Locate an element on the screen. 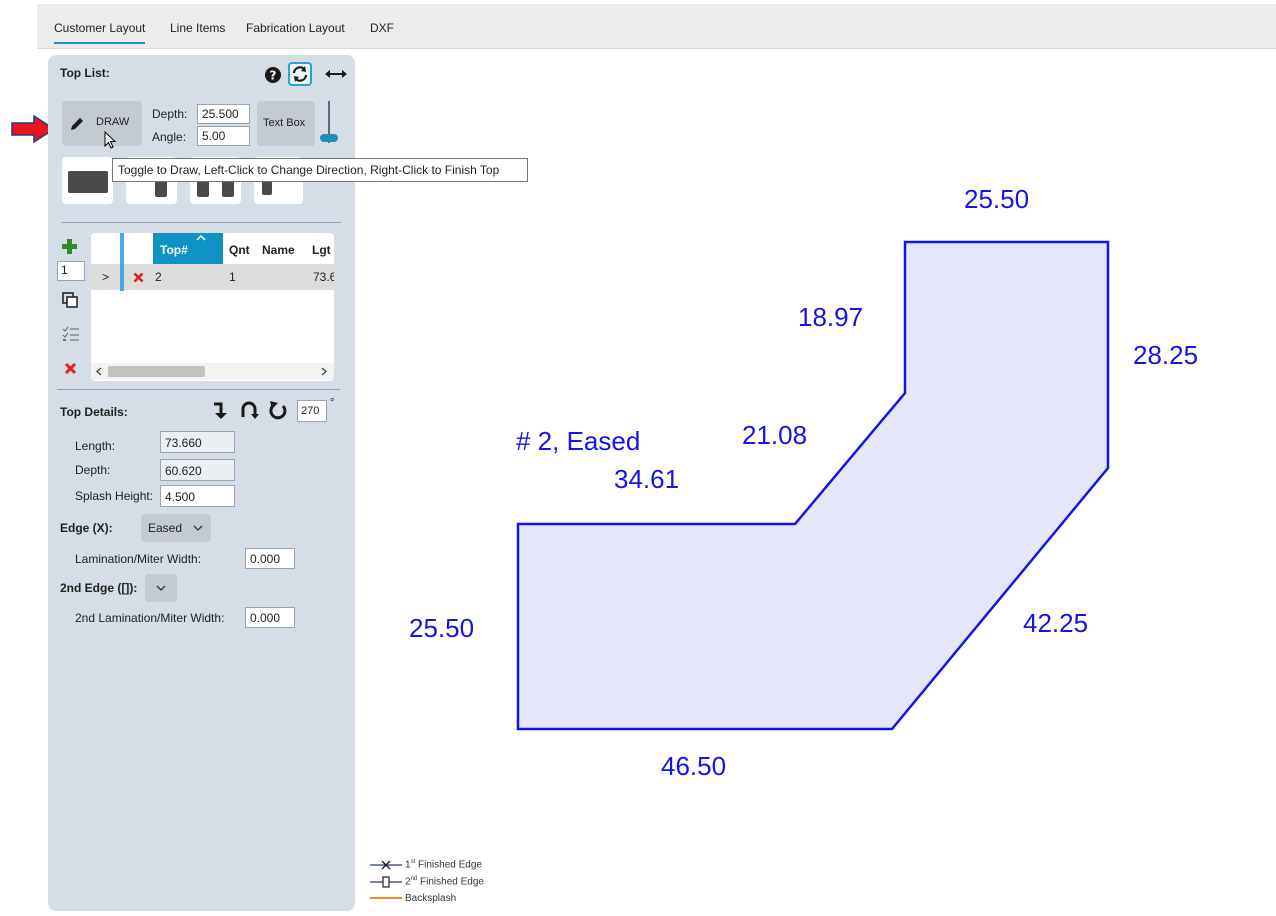  legend-first-edge: 1st Finished Edge is located at coordinates (443, 864).